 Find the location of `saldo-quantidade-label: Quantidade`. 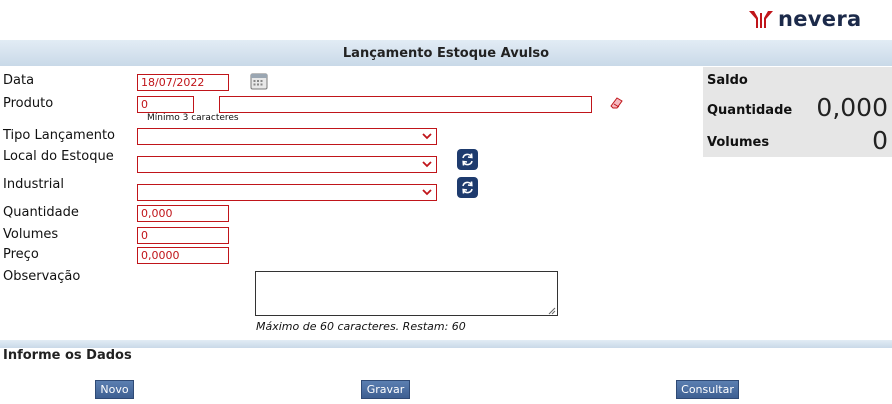

saldo-quantidade-label: Quantidade is located at coordinates (750, 110).